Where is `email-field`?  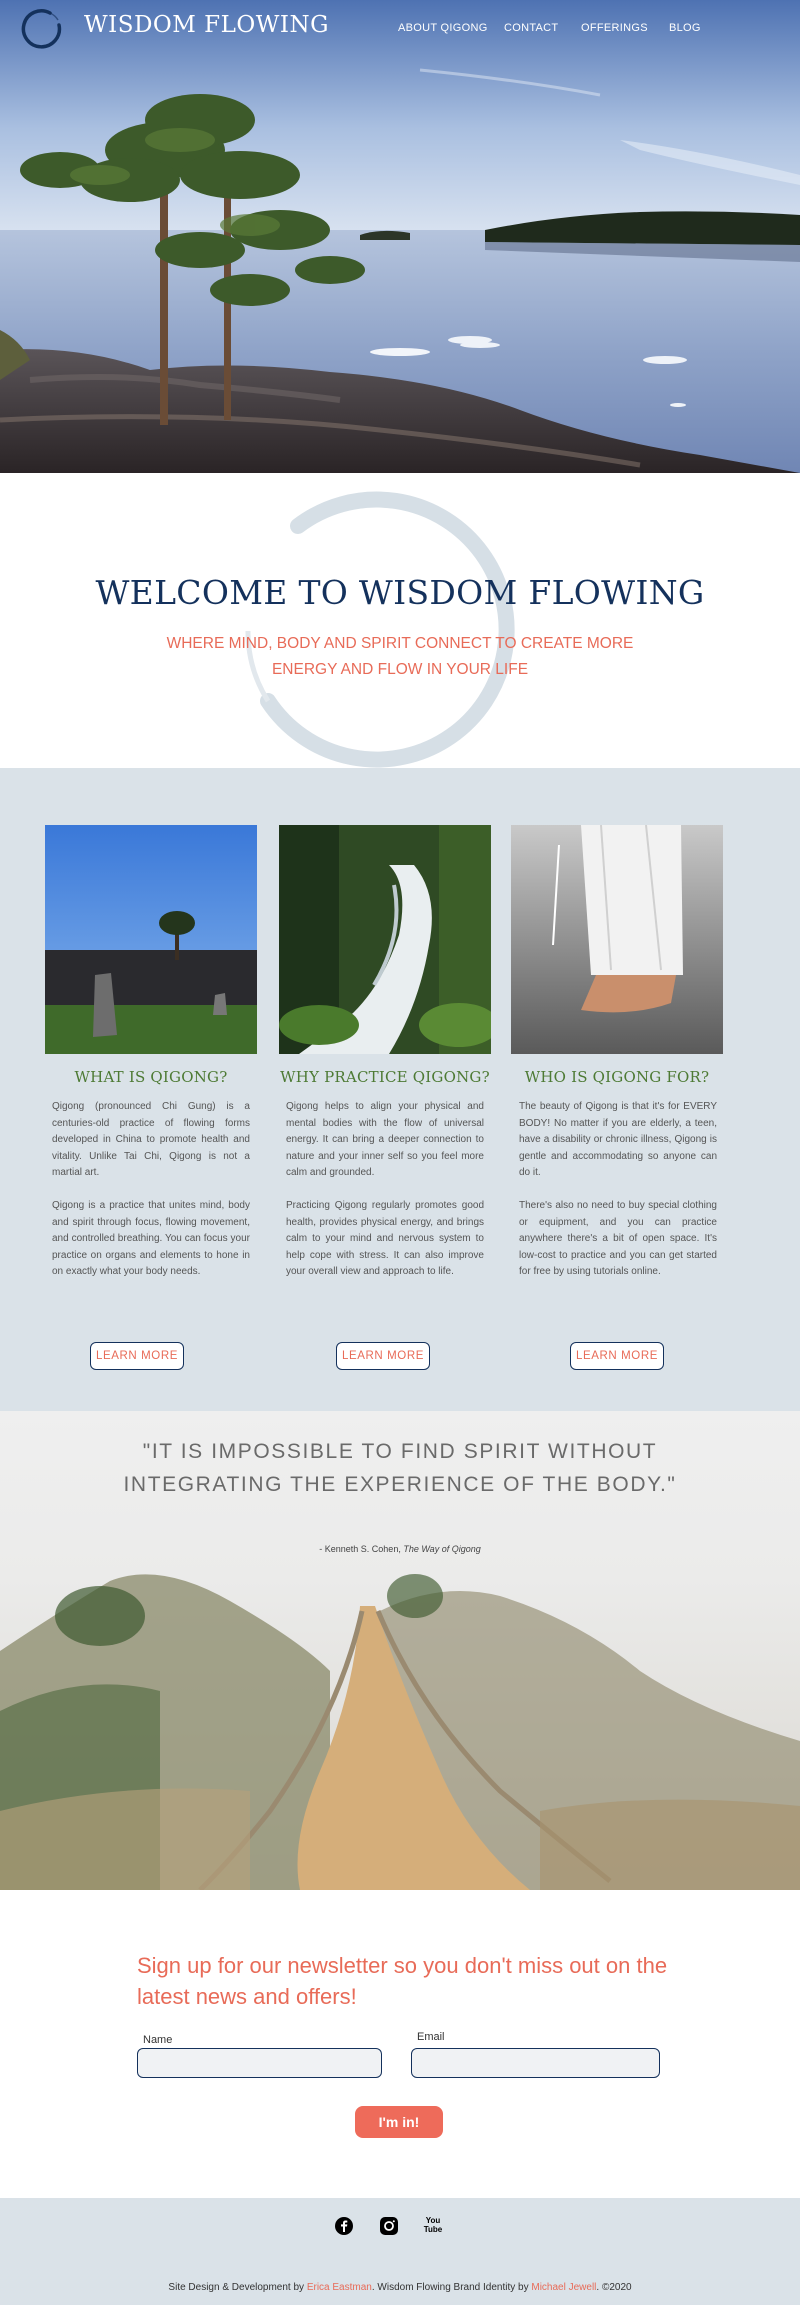
email-field is located at coordinates (535, 2063).